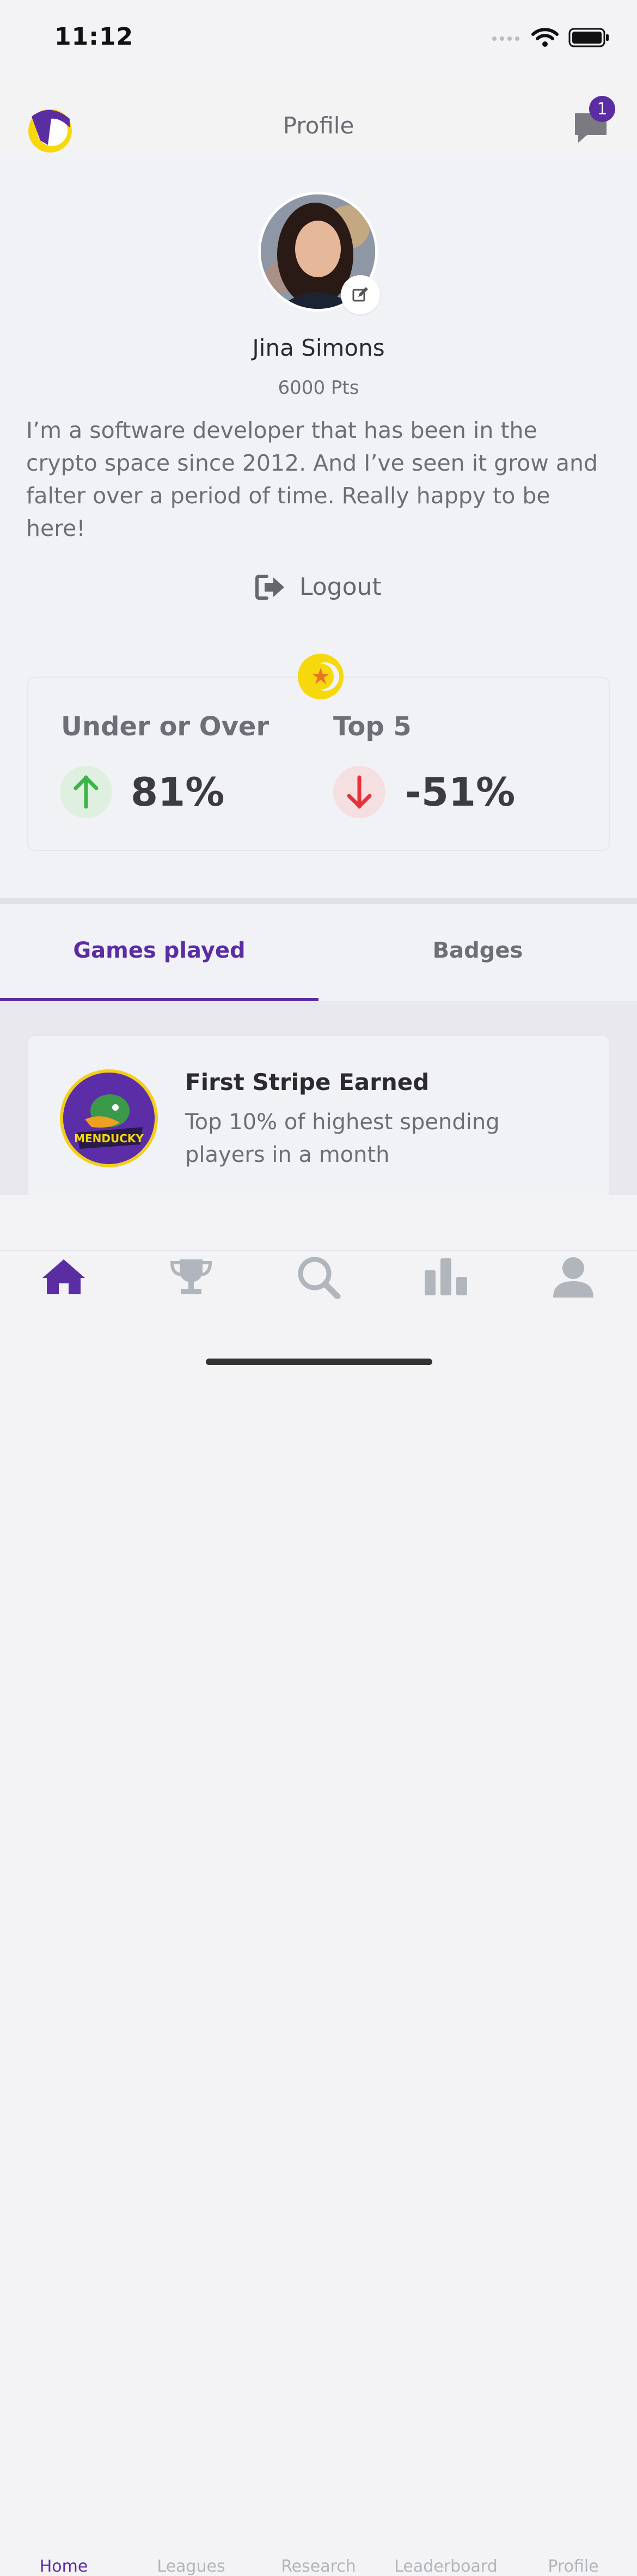 The image size is (637, 2576). Describe the element at coordinates (545, 37) in the screenshot. I see `wifi-icon` at that location.